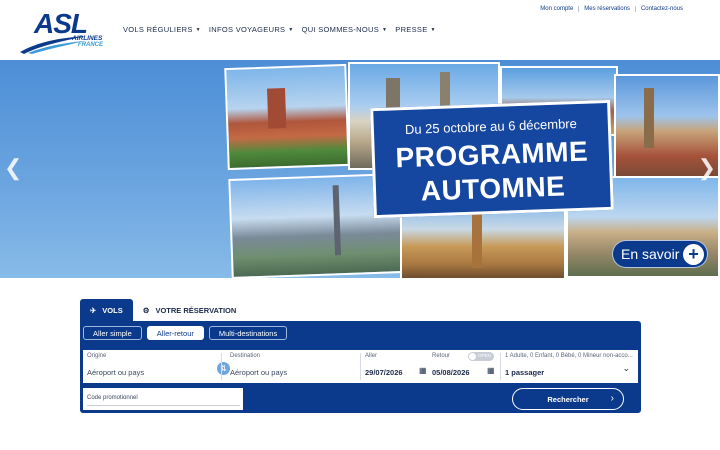  I want to click on logo-subtext: AIRLINES, so click(87, 38).